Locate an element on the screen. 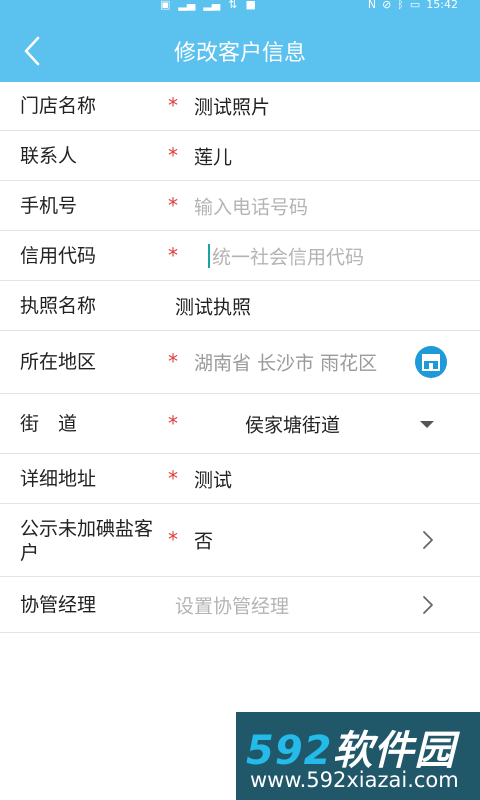 This screenshot has height=800, width=480. row-address: 详细地址 * 测试 is located at coordinates (240, 479).